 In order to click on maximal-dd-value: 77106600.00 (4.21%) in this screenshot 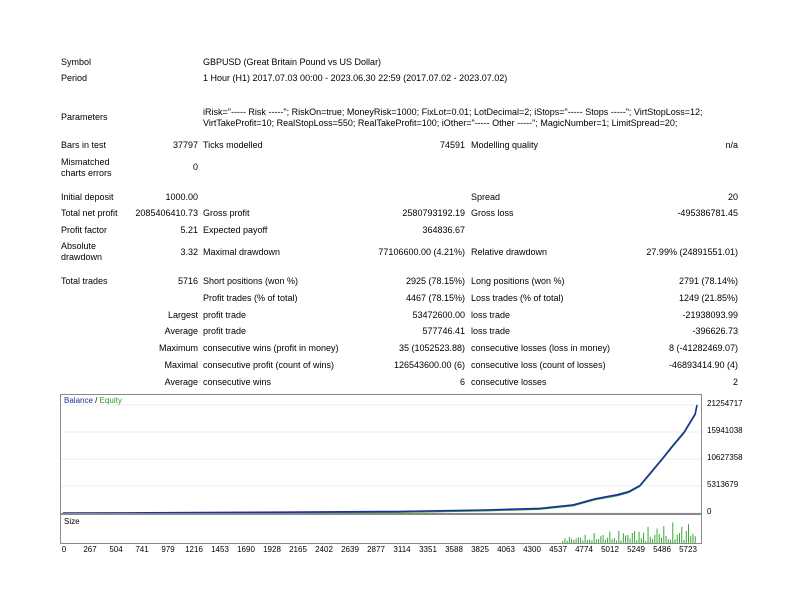, I will do `click(421, 252)`.